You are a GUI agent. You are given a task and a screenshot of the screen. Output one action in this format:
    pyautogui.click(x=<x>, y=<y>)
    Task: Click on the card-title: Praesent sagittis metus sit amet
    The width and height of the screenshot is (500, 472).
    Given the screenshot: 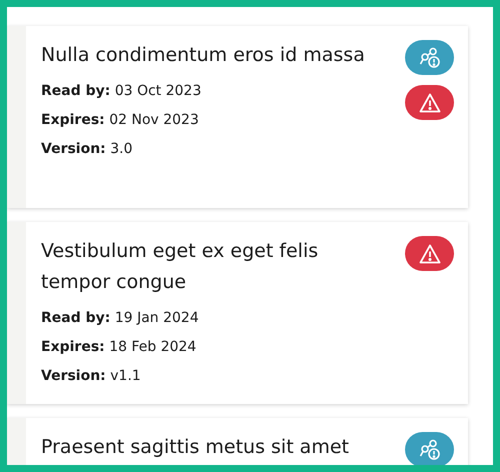 What is the action you would take?
    pyautogui.click(x=195, y=447)
    